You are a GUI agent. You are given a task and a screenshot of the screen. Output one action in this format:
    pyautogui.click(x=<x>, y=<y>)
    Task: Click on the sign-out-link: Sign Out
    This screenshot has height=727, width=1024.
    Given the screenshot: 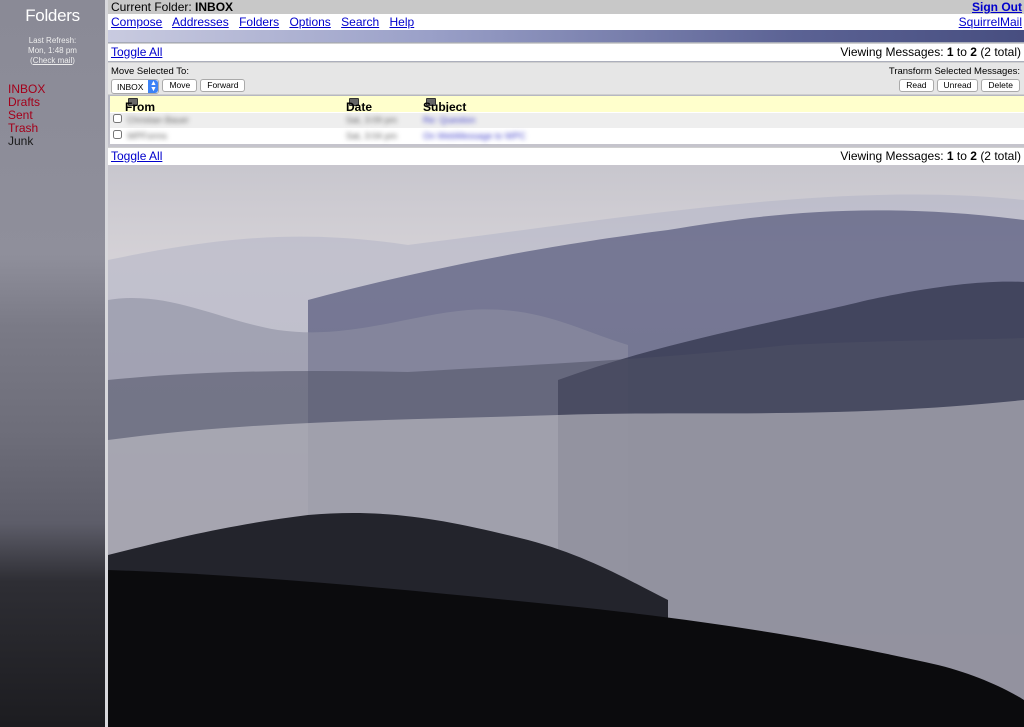 What is the action you would take?
    pyautogui.click(x=997, y=7)
    